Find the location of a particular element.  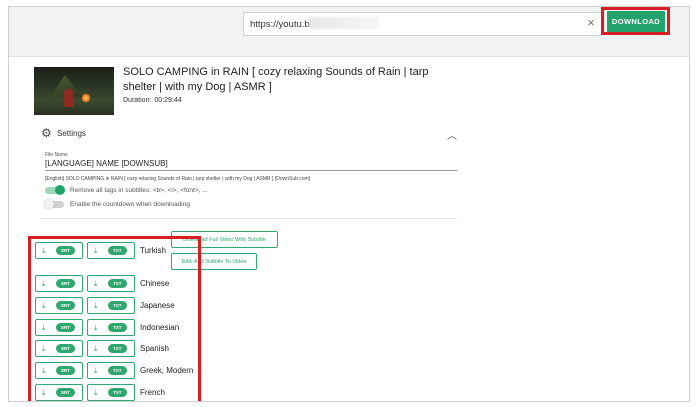

duration-value: 00:29:44 is located at coordinates (168, 100).